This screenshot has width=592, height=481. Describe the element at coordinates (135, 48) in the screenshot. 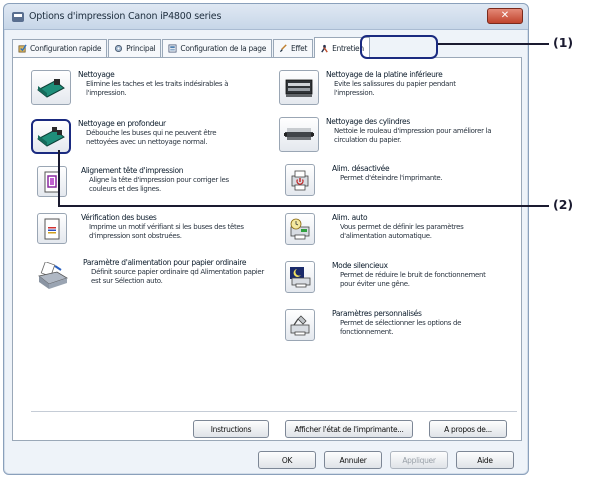

I see `tab-main: Principal` at that location.